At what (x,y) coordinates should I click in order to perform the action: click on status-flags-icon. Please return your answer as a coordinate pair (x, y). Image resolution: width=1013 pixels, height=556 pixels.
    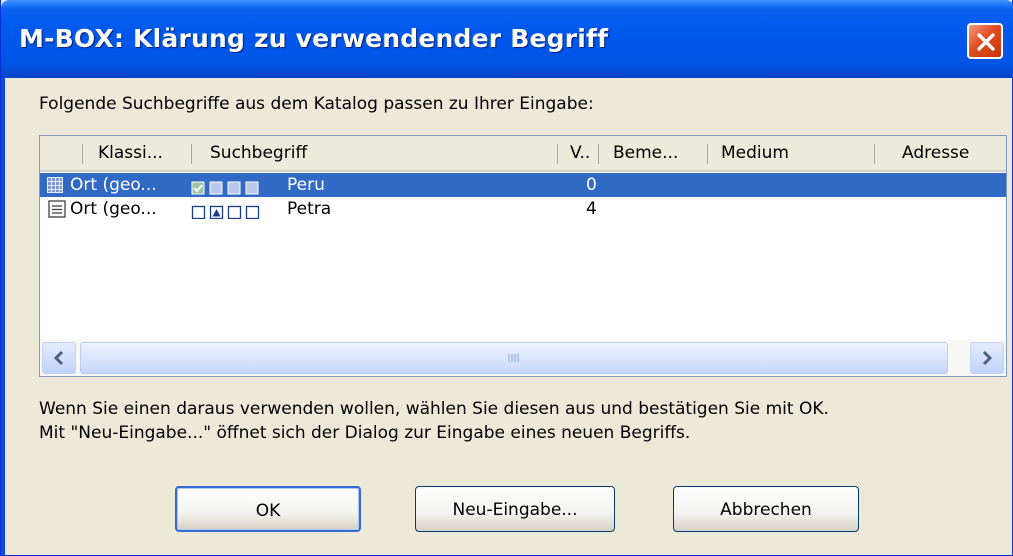
    Looking at the image, I should click on (235, 214).